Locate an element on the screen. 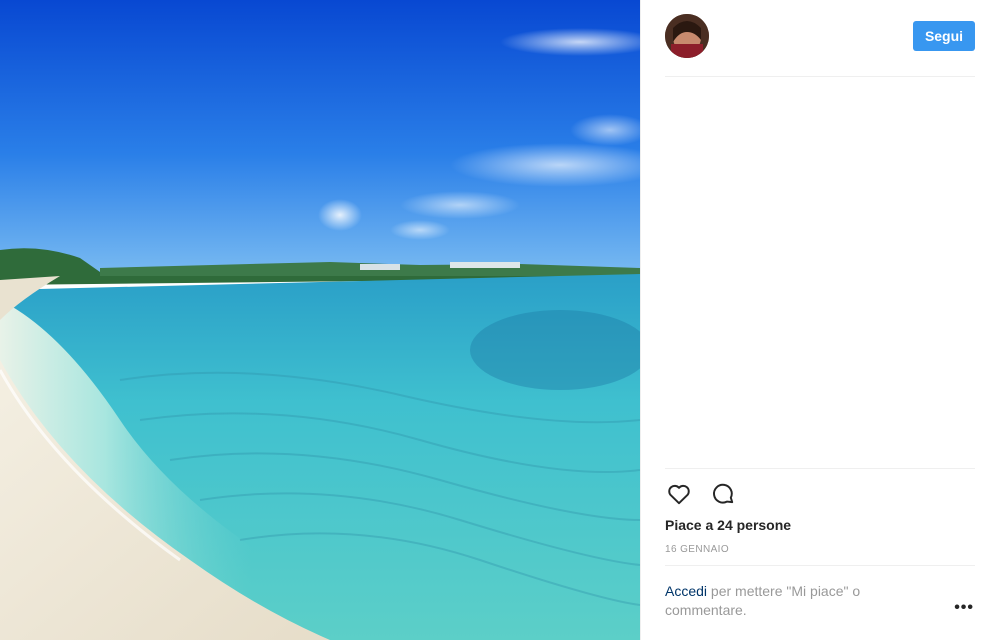 Image resolution: width=1000 pixels, height=640 pixels. post-header: Segui is located at coordinates (820, 36).